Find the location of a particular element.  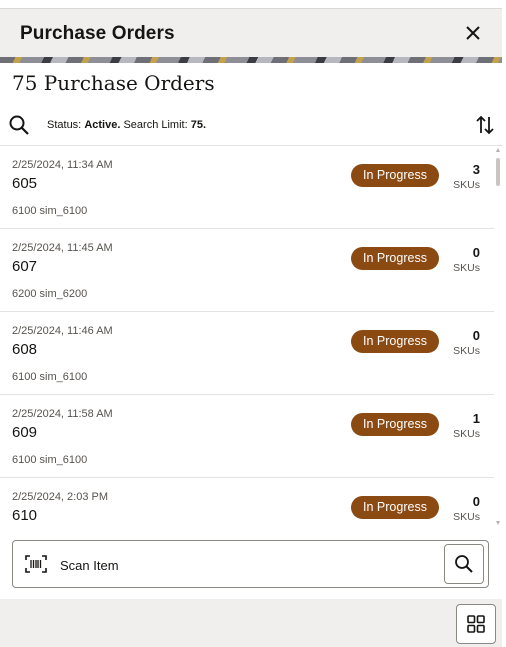

grid-icon is located at coordinates (476, 624).